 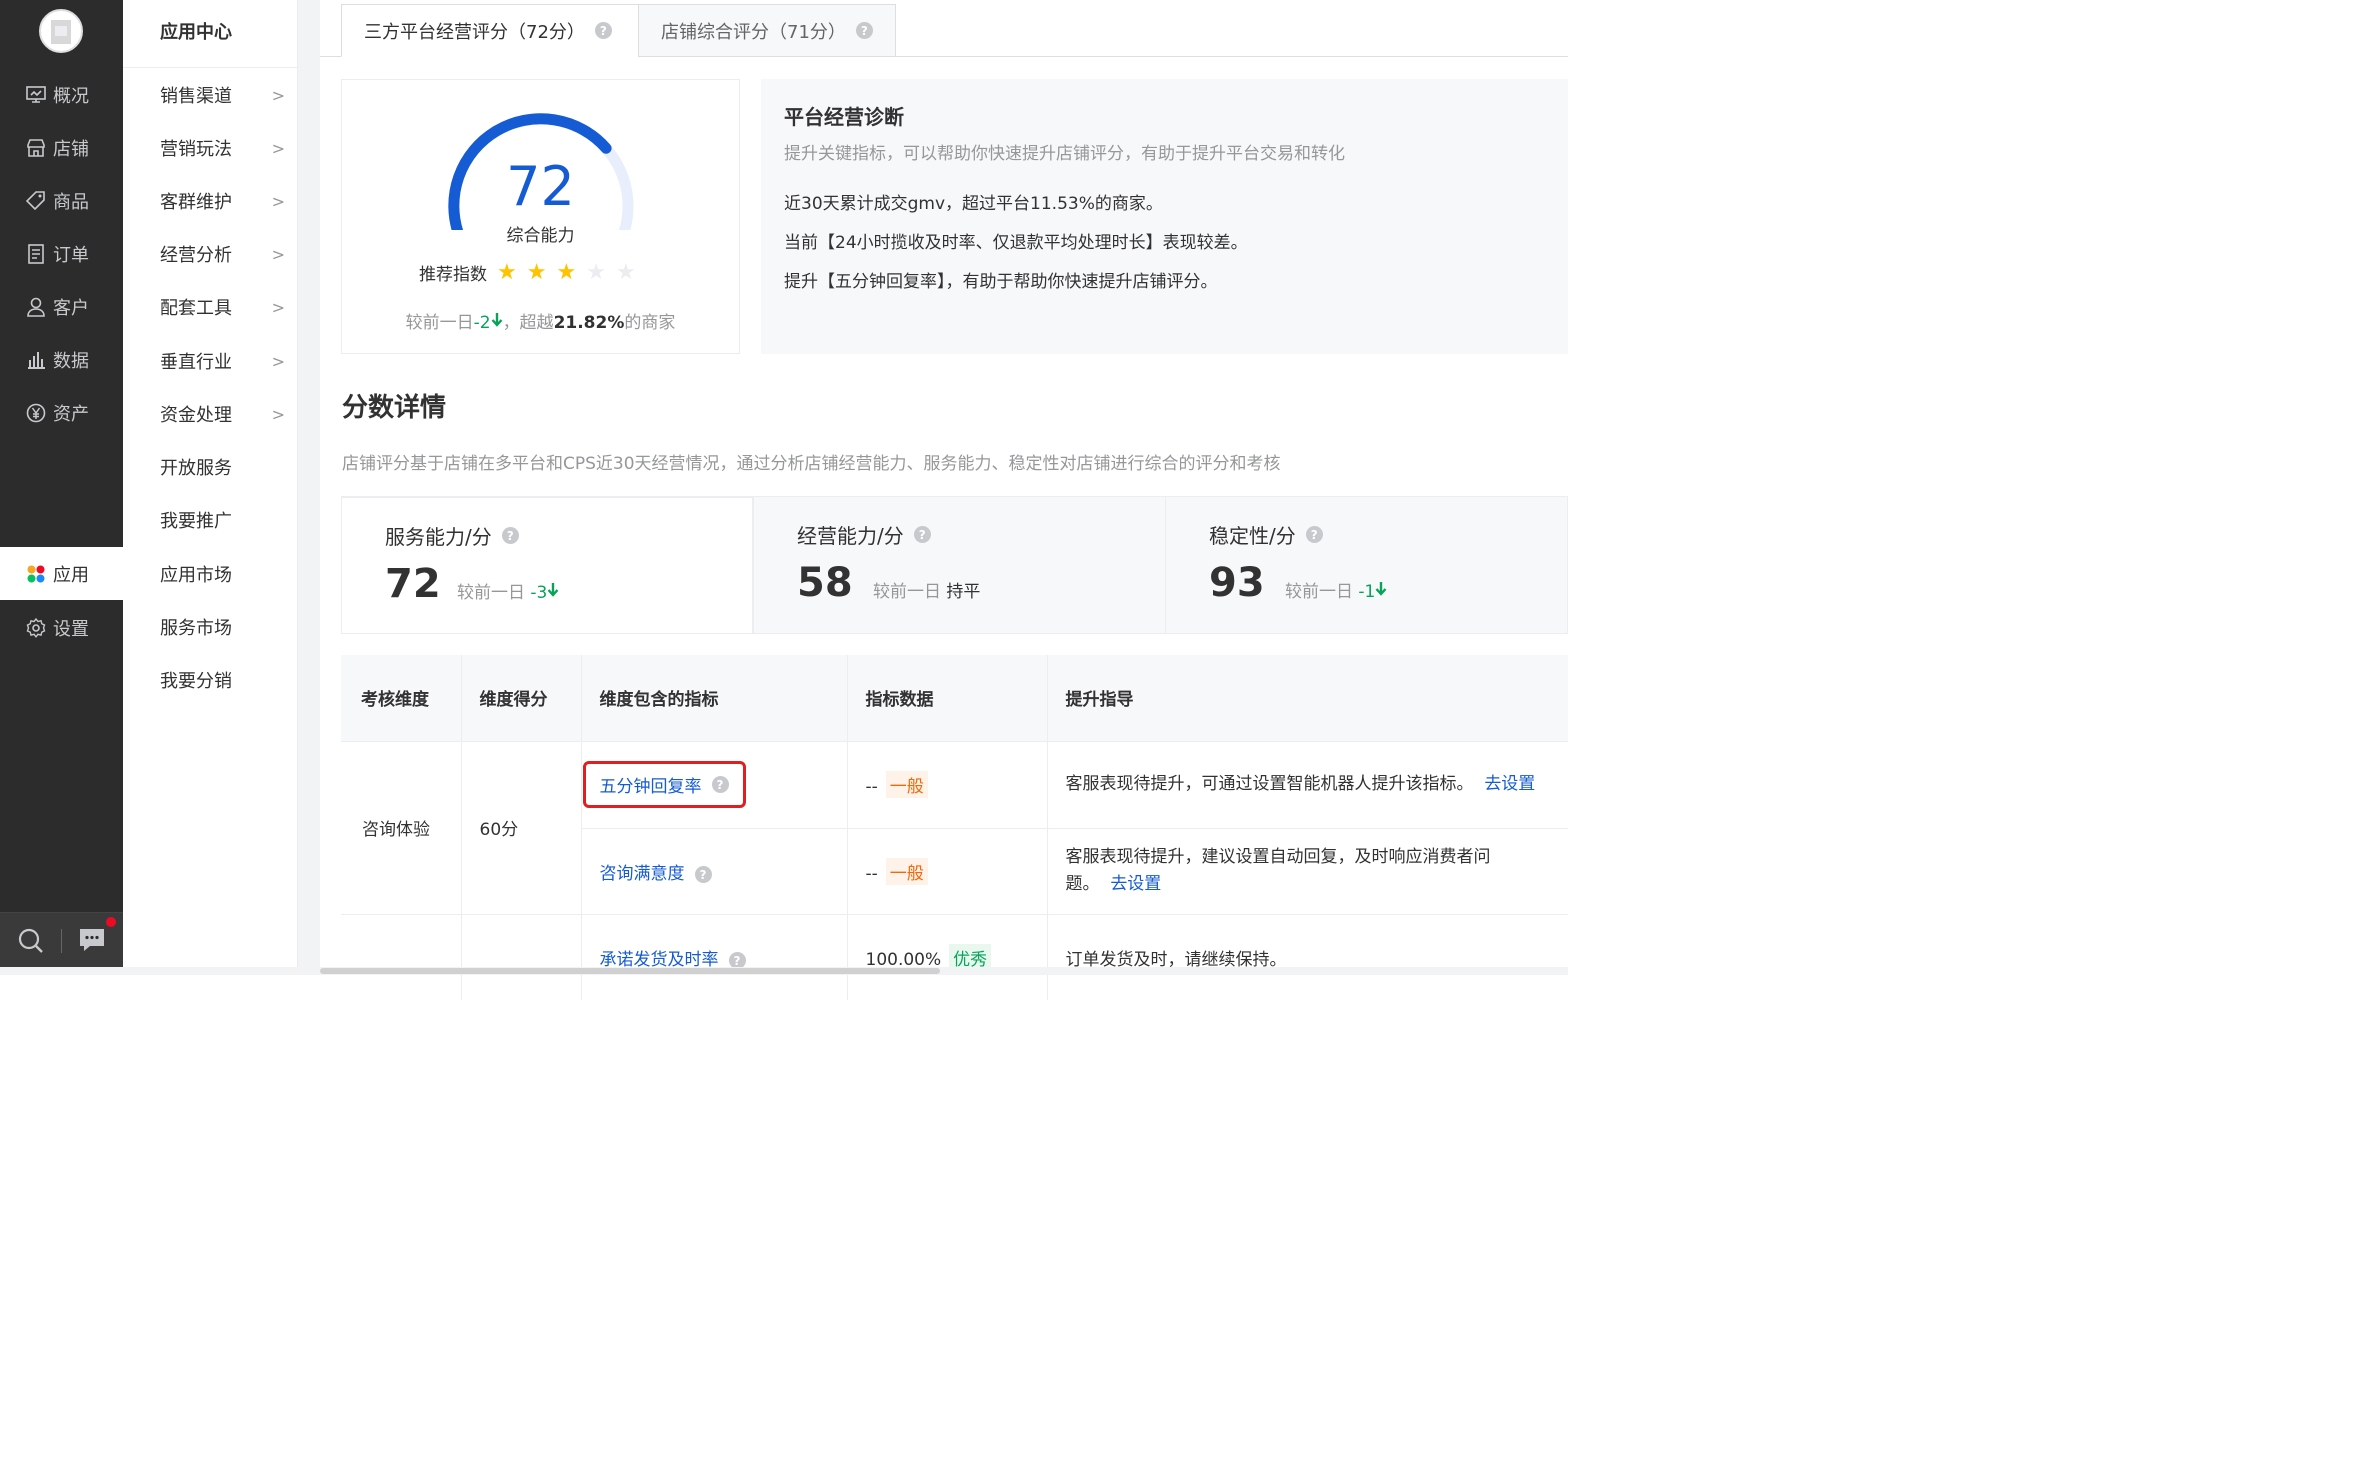 I want to click on indicator-cell: 咨询满意度?, so click(x=714, y=870).